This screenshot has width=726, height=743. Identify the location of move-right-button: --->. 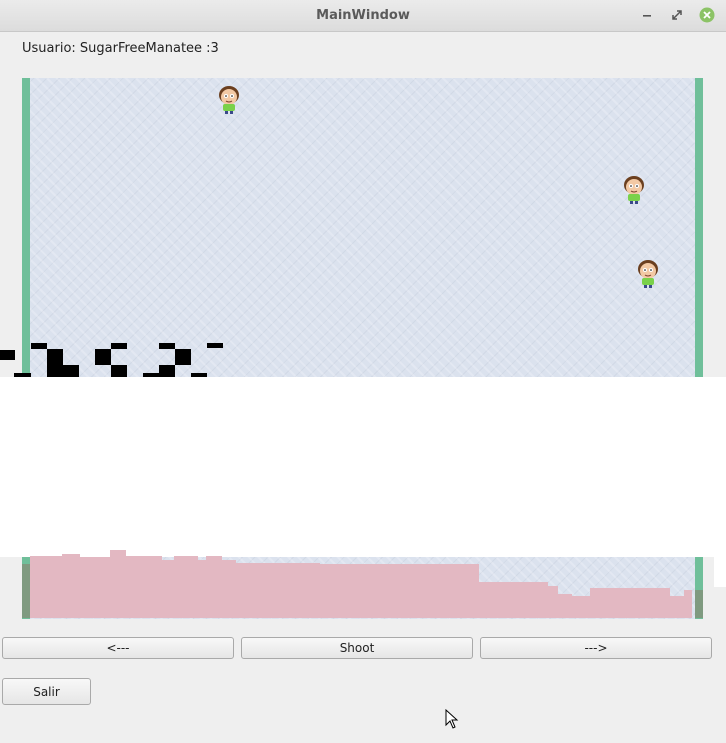
(596, 648).